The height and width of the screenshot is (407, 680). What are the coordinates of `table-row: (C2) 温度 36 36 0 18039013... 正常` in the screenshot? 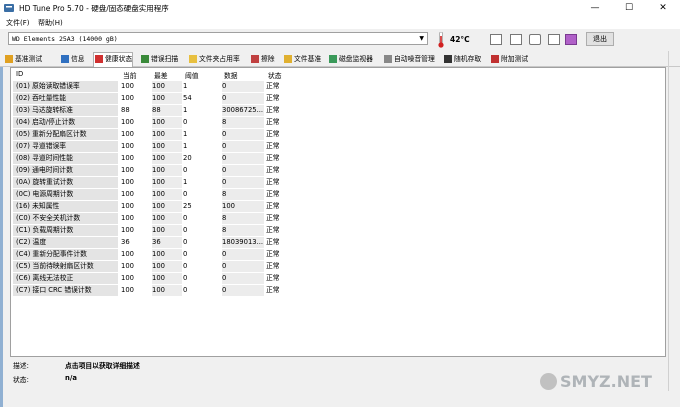 It's located at (338, 242).